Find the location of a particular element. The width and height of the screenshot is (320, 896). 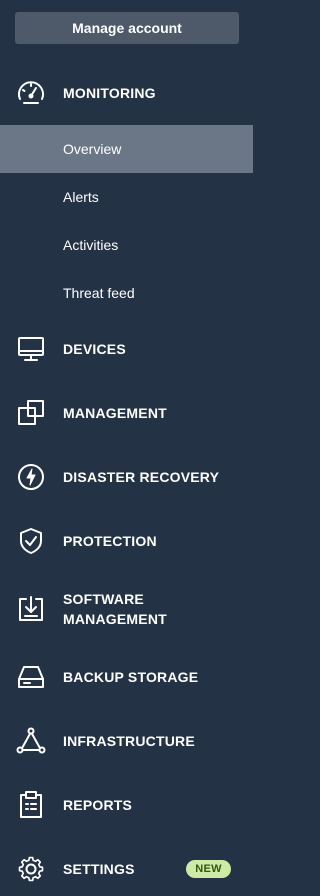

clipboard-icon is located at coordinates (31, 805).